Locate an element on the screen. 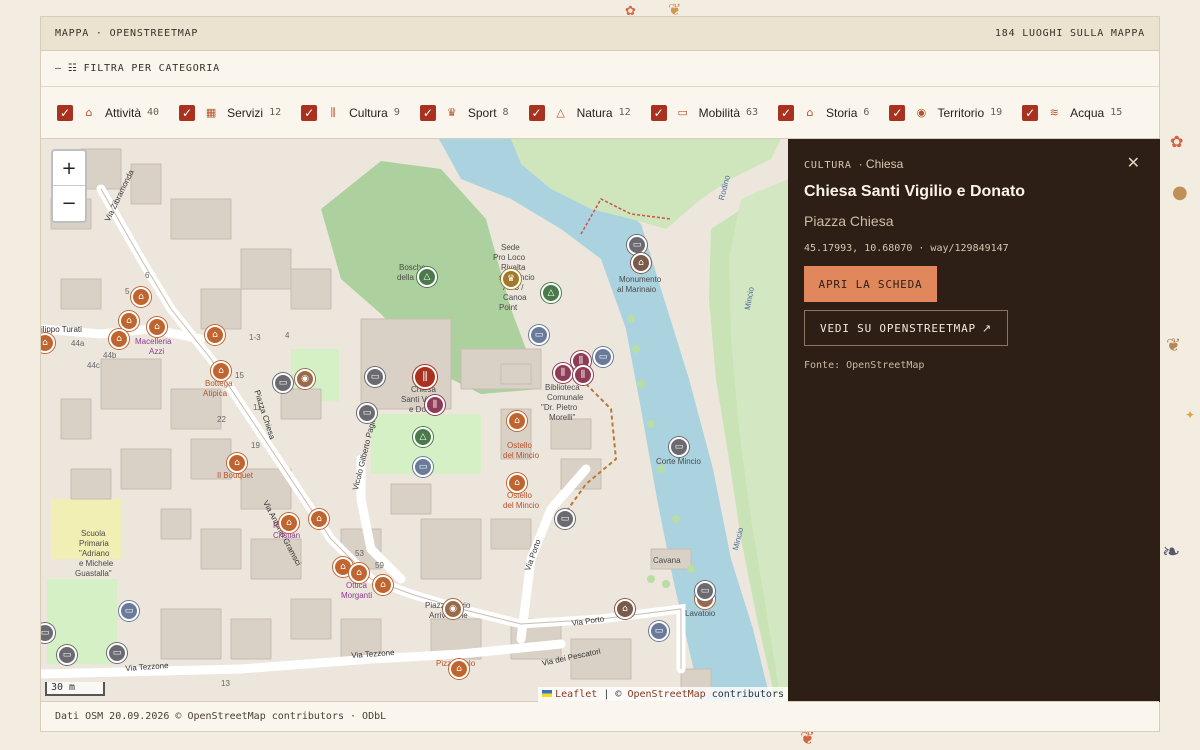 The height and width of the screenshot is (750, 1200). place-coordinates: 45.17993, 10.68070 · way/129849147 is located at coordinates (906, 248).